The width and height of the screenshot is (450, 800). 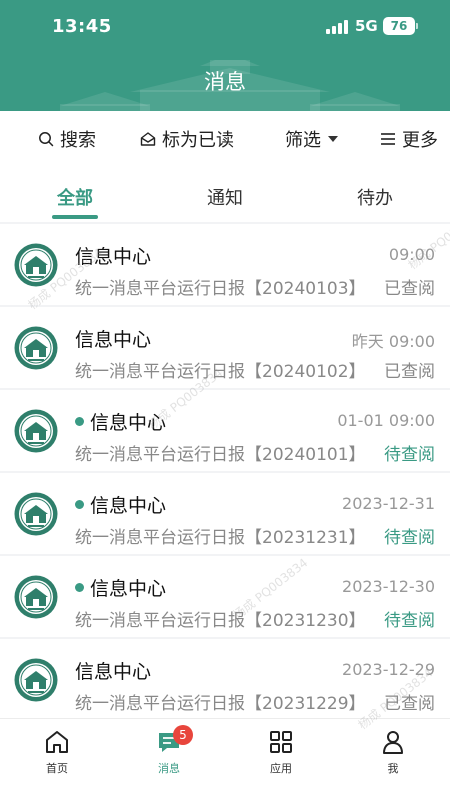 I want to click on message-time: 昨天 09:00, so click(x=393, y=341).